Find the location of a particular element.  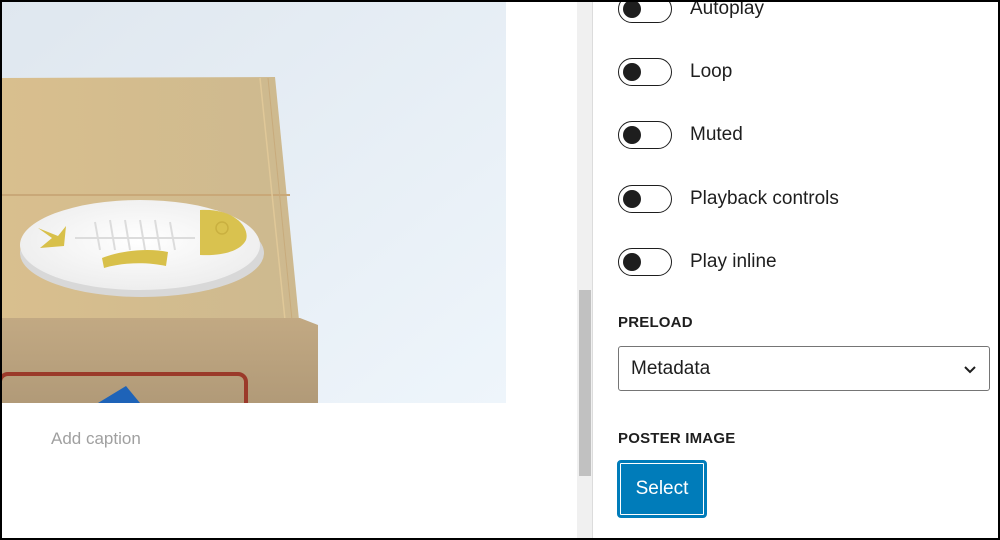

play-inline-toggle is located at coordinates (645, 262).